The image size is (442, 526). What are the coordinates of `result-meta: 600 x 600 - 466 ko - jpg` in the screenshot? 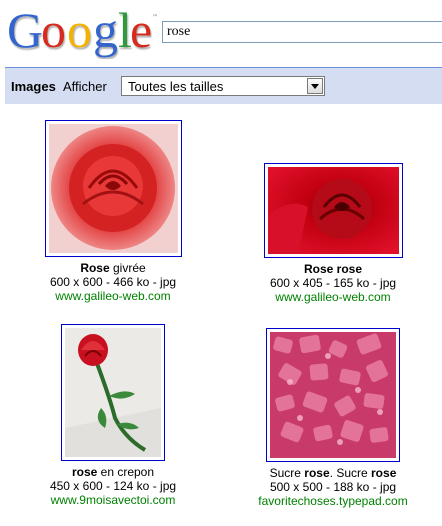 It's located at (113, 282).